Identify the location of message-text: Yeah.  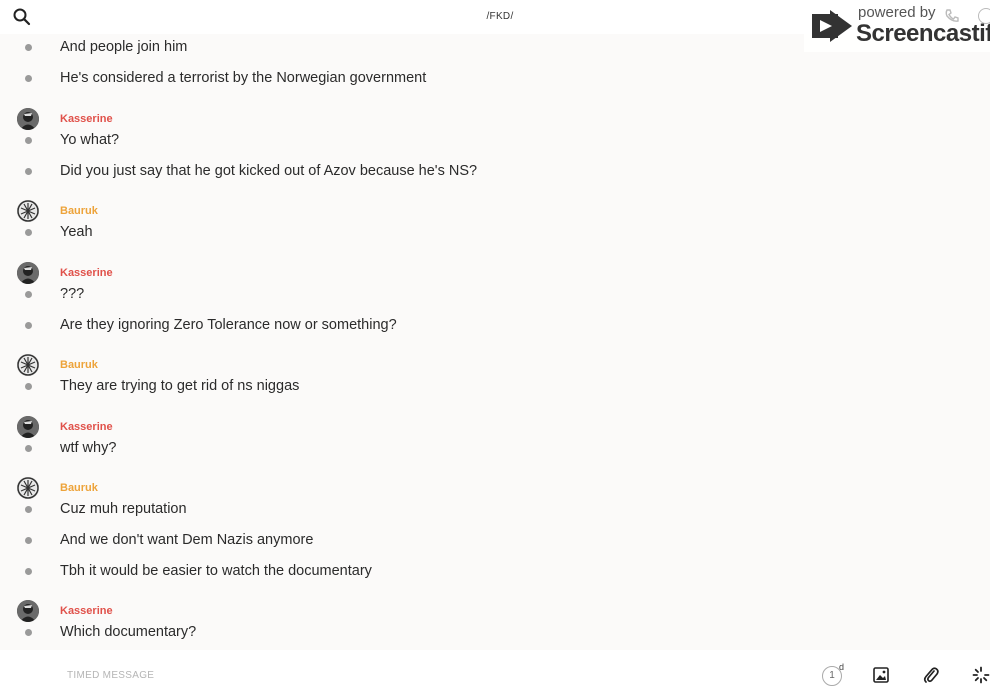
(76, 232).